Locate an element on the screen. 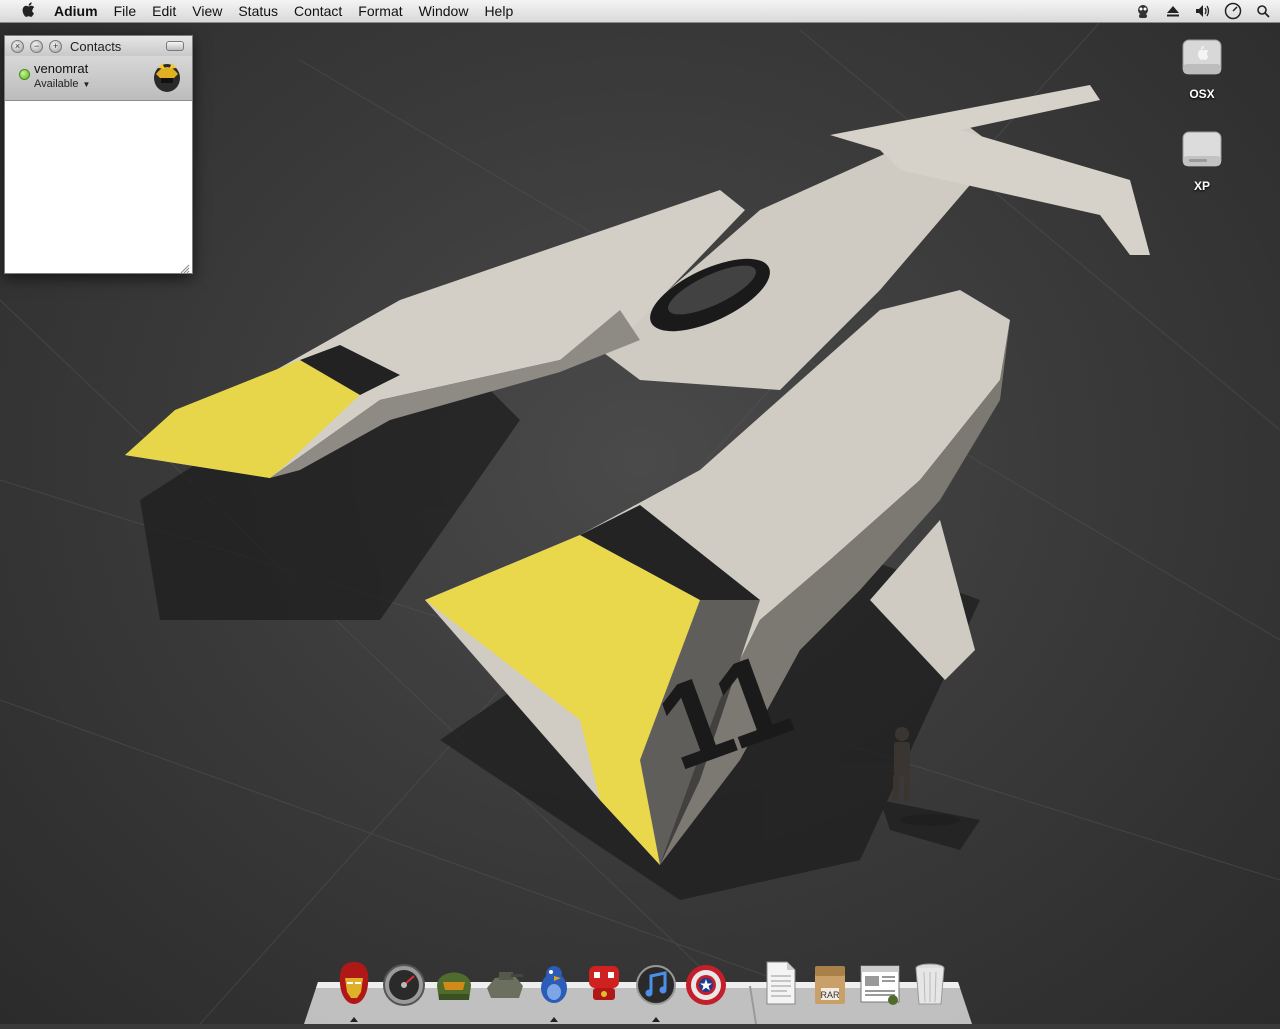 The height and width of the screenshot is (1029, 1280). dock-speedometer-icon is located at coordinates (404, 983).